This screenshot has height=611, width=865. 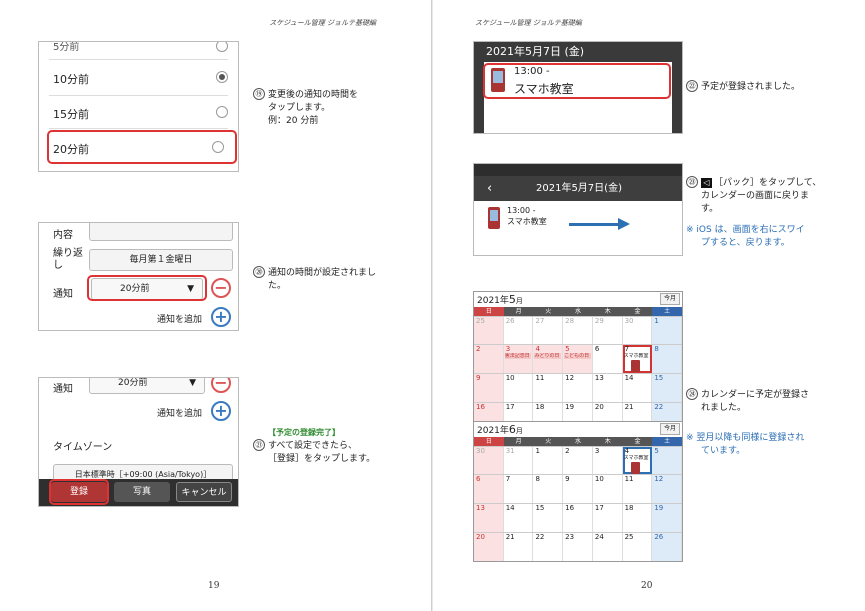 What do you see at coordinates (578, 330) in the screenshot?
I see `calendar-day-cell: 28` at bounding box center [578, 330].